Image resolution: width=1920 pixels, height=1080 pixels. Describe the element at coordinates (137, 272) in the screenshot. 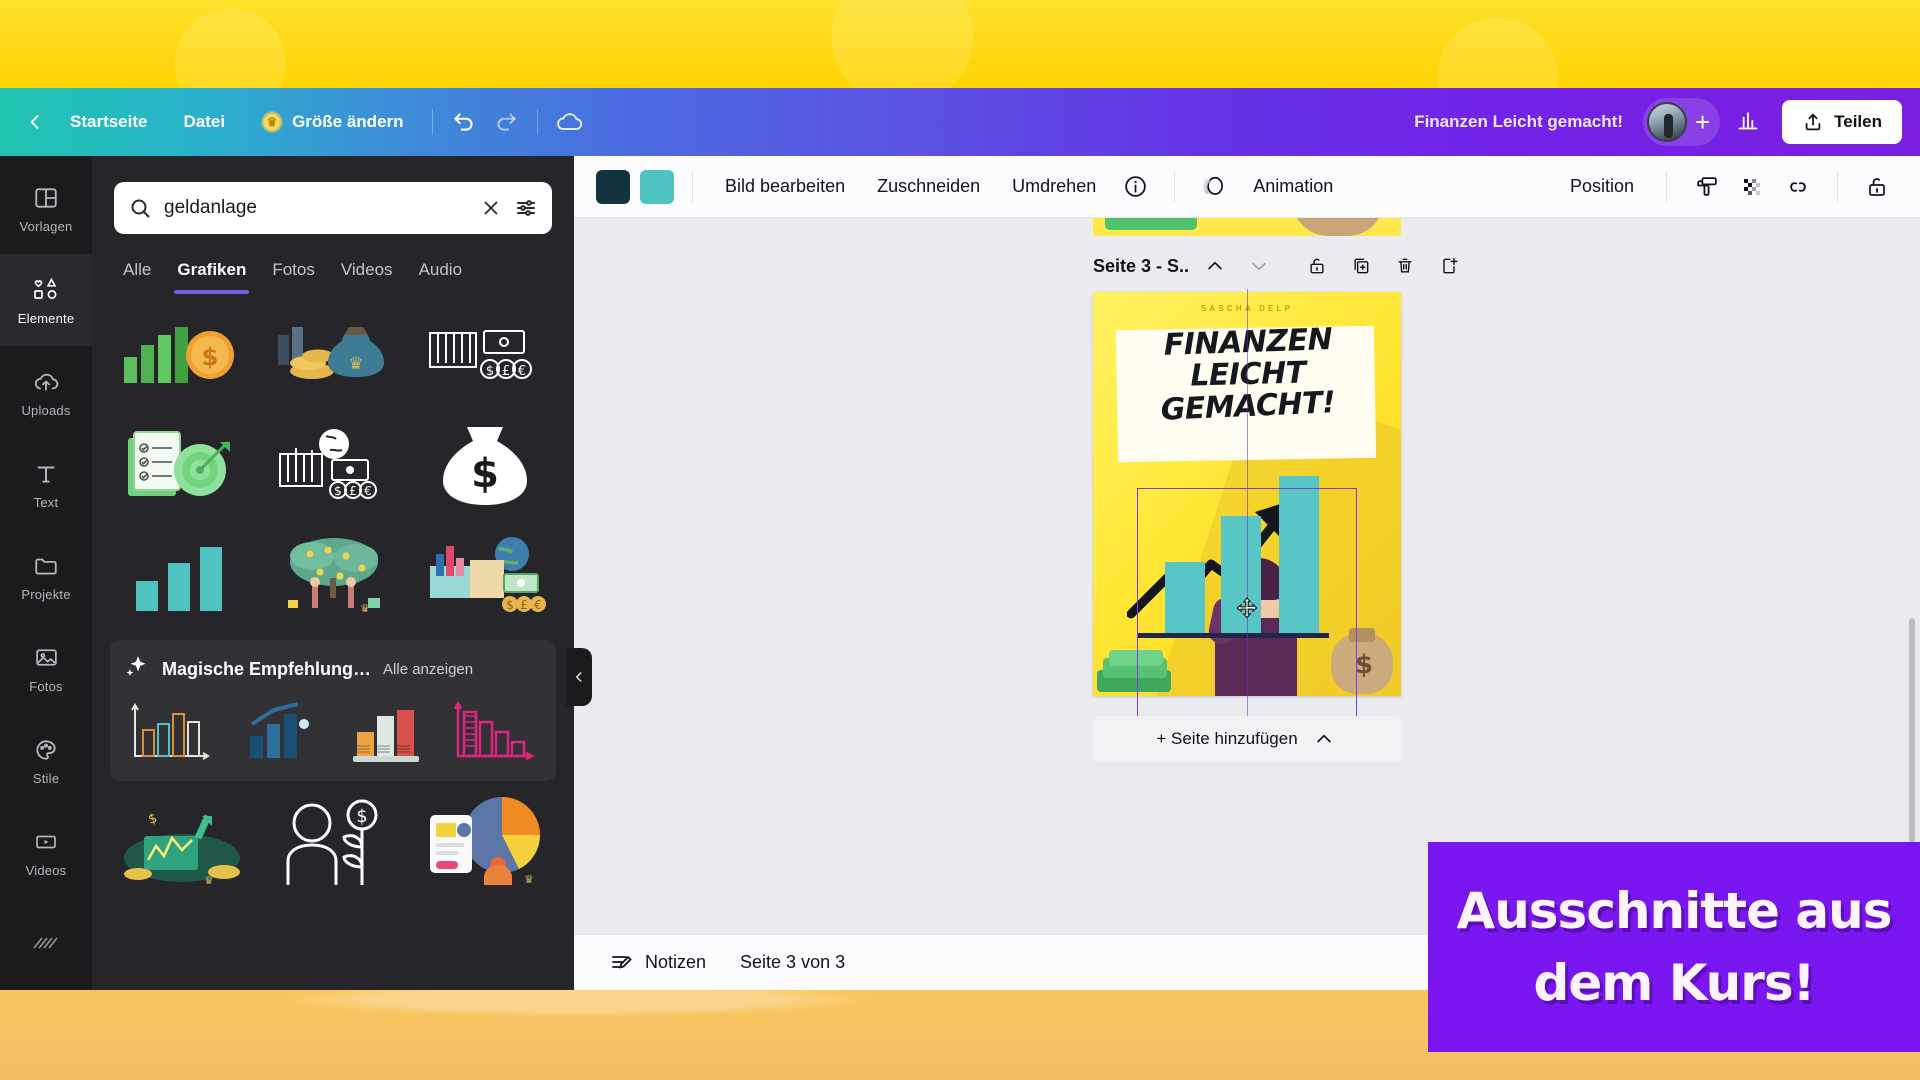

I see `tab-alle: Alle` at that location.